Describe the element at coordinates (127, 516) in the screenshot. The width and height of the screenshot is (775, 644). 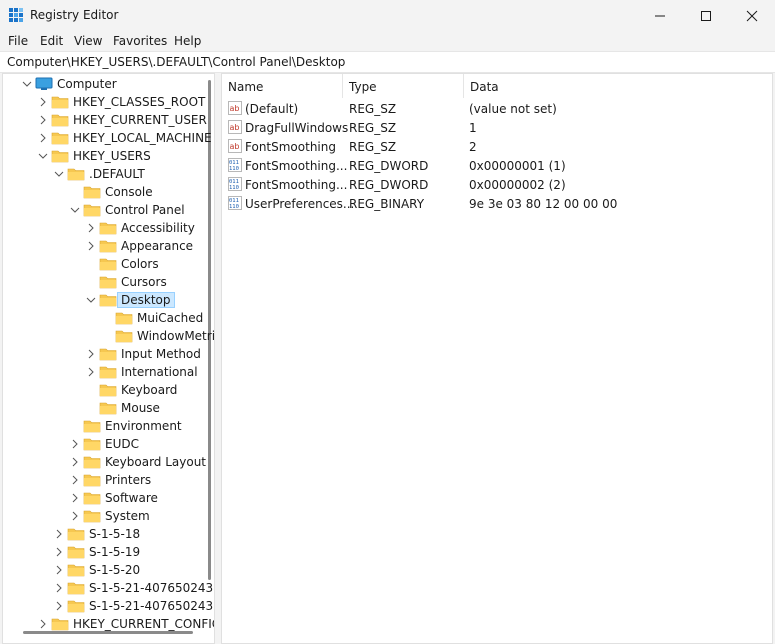
I see `tree-node-label: System` at that location.